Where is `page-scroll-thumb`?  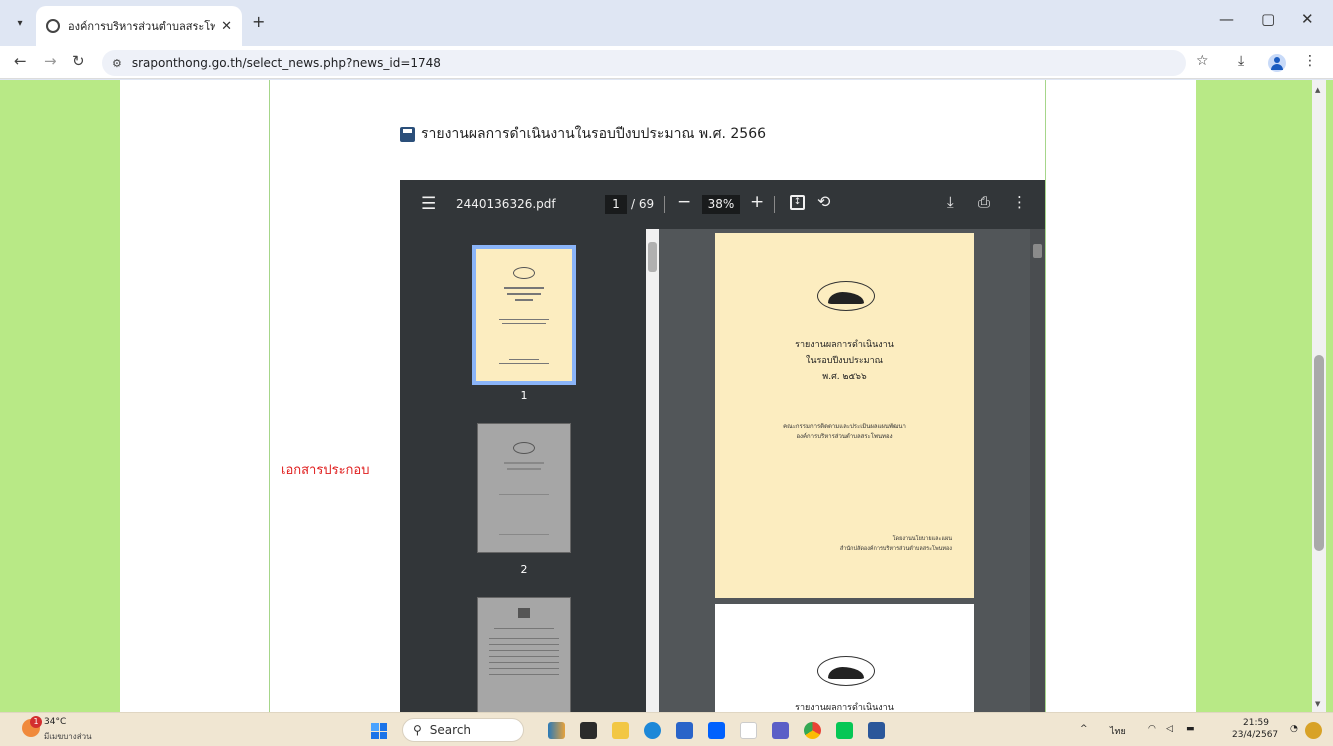 page-scroll-thumb is located at coordinates (1319, 453).